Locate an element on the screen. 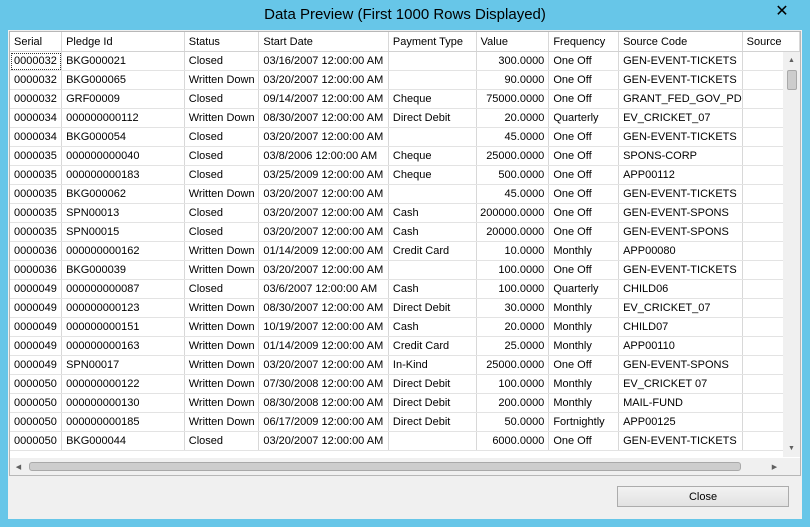 Image resolution: width=810 pixels, height=527 pixels. table-cell: EV_CRICKET 07 is located at coordinates (680, 384).